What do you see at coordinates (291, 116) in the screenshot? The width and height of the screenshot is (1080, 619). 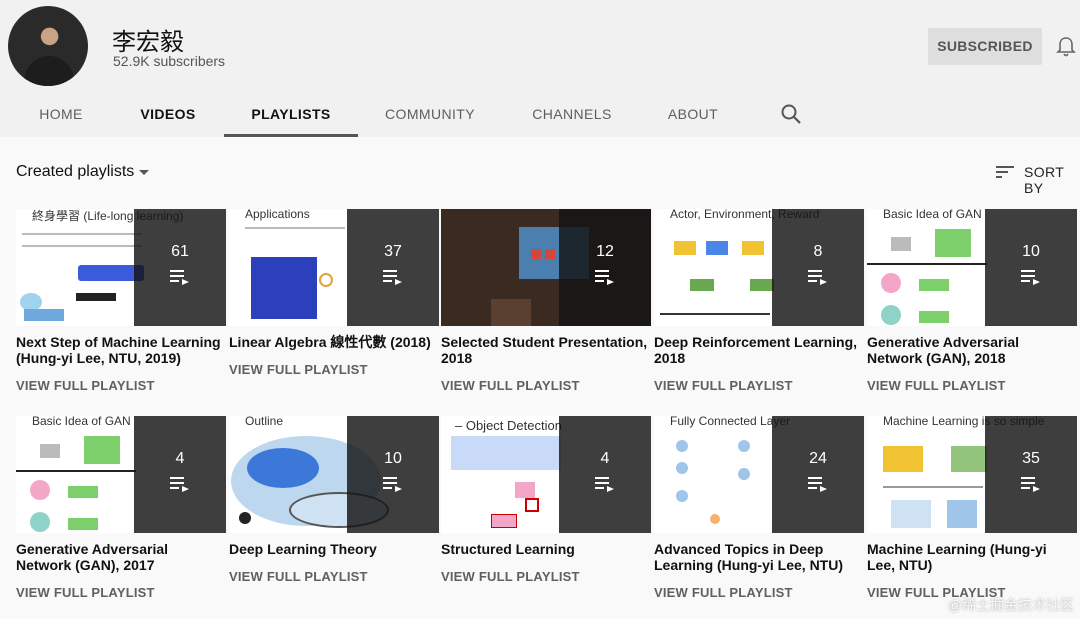 I see `tab-playlists: PLAYLISTS` at bounding box center [291, 116].